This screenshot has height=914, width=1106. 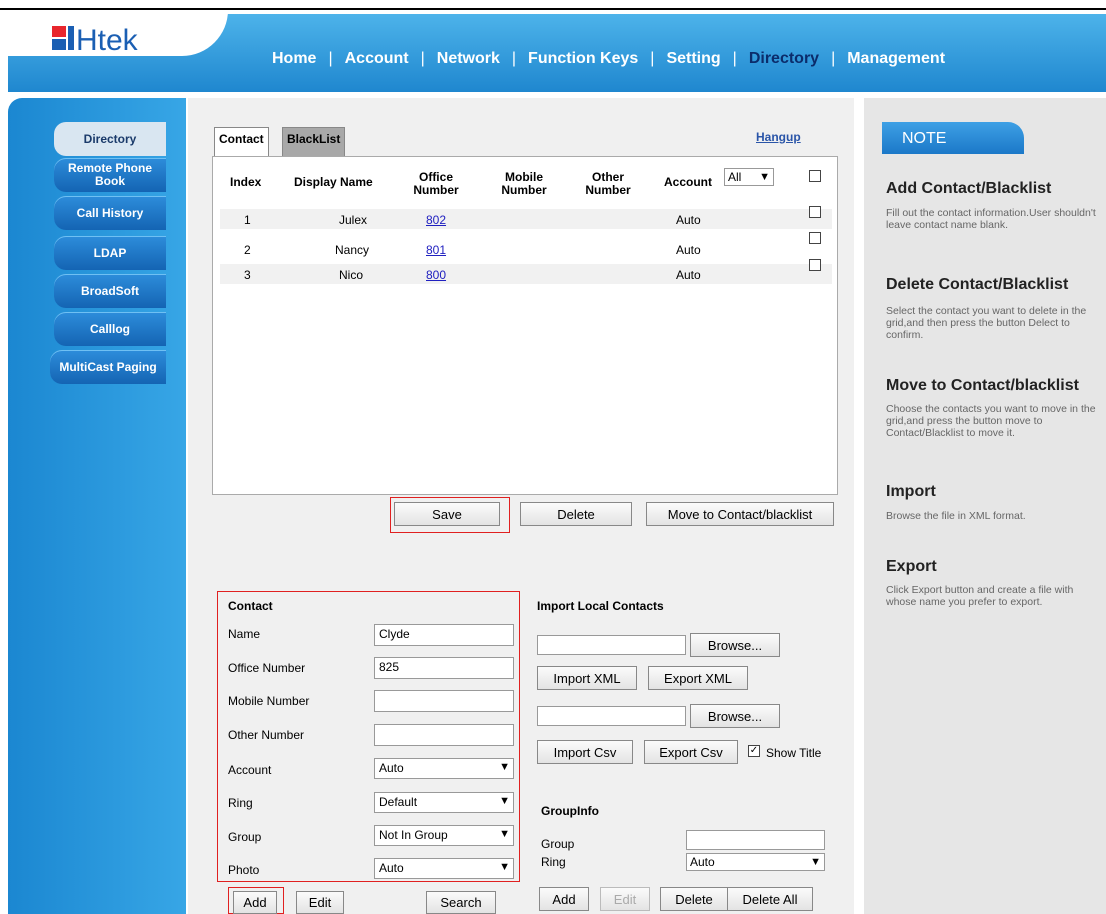 What do you see at coordinates (244, 634) in the screenshot?
I see `name-label: Name` at bounding box center [244, 634].